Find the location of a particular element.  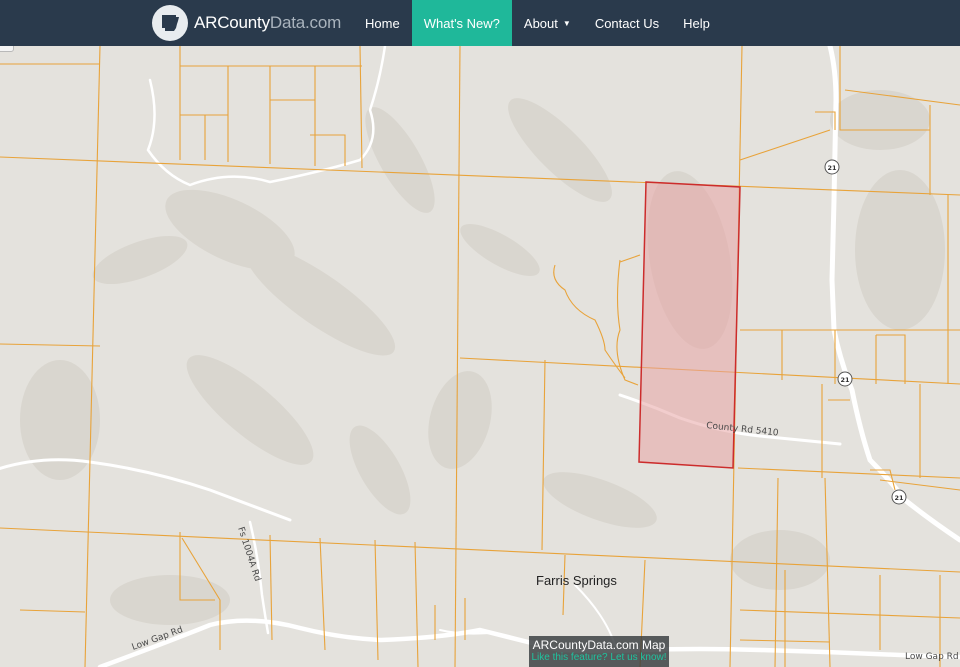

farris-springs-label: Farris Springs is located at coordinates (576, 580).